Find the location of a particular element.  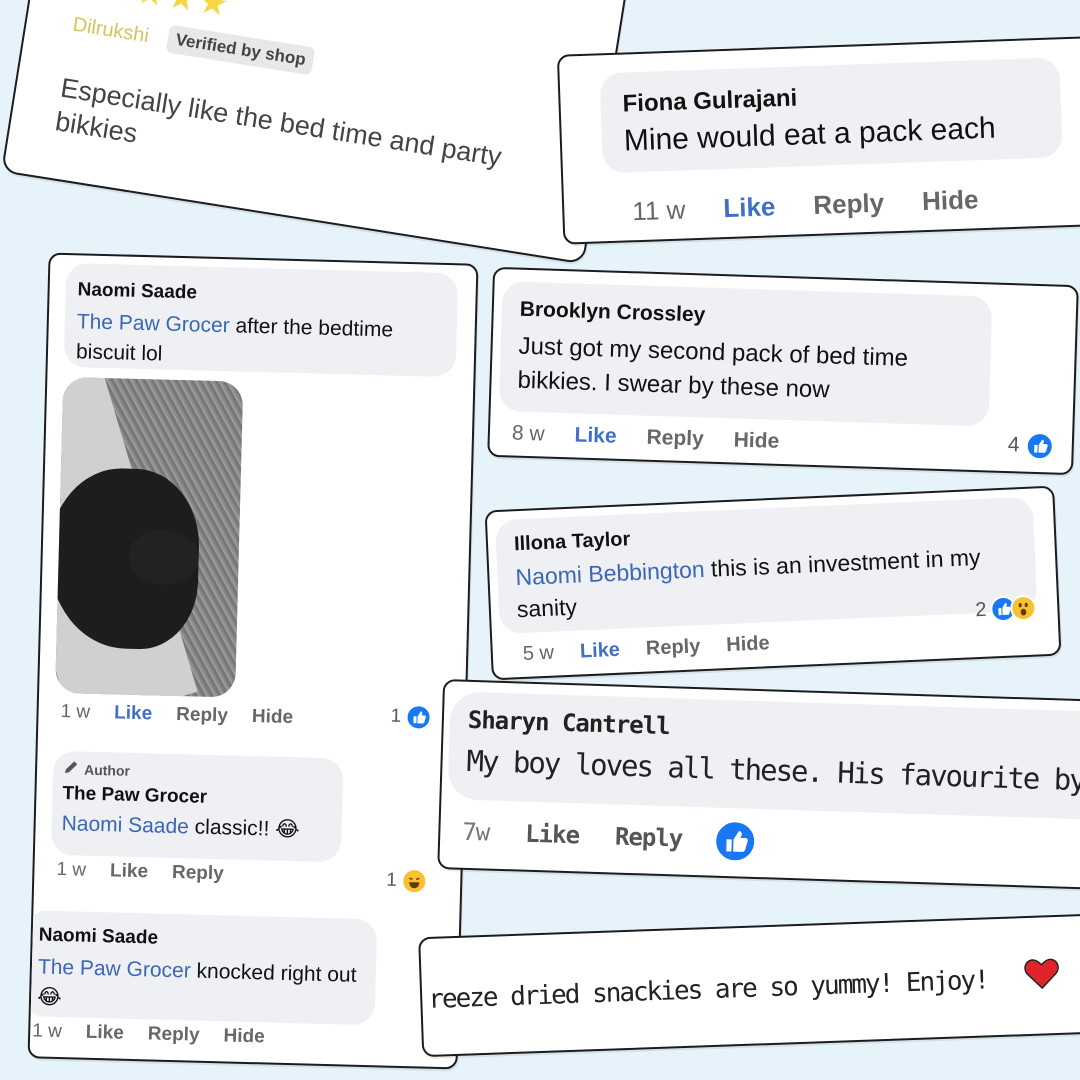

author-label: Author is located at coordinates (96, 769).